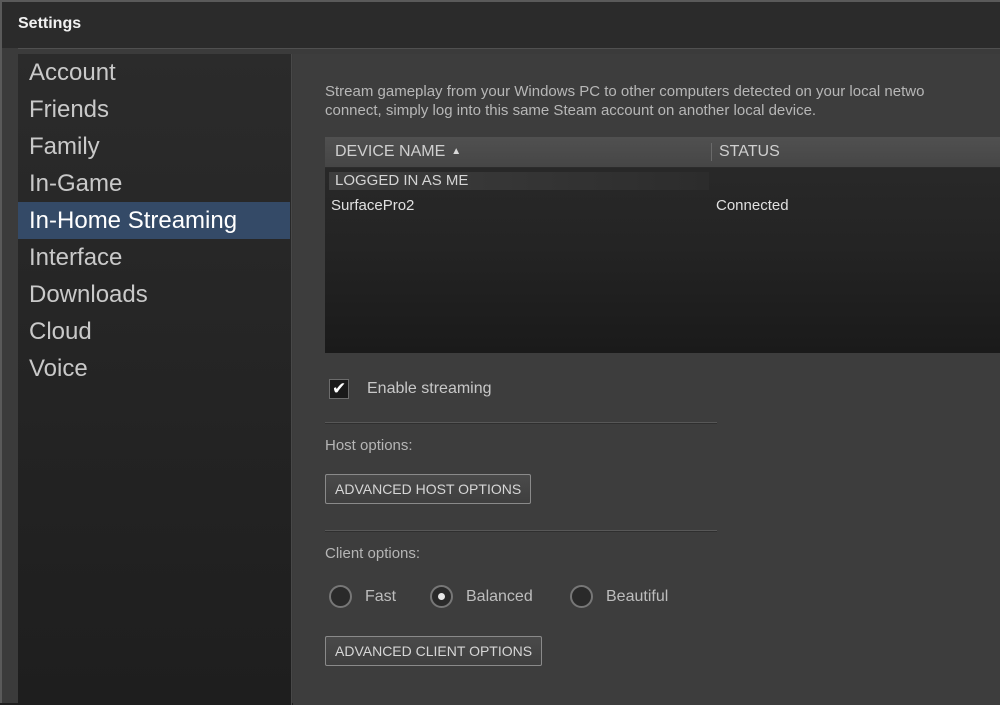  What do you see at coordinates (154, 331) in the screenshot?
I see `sidebar-item-cloud: Cloud` at bounding box center [154, 331].